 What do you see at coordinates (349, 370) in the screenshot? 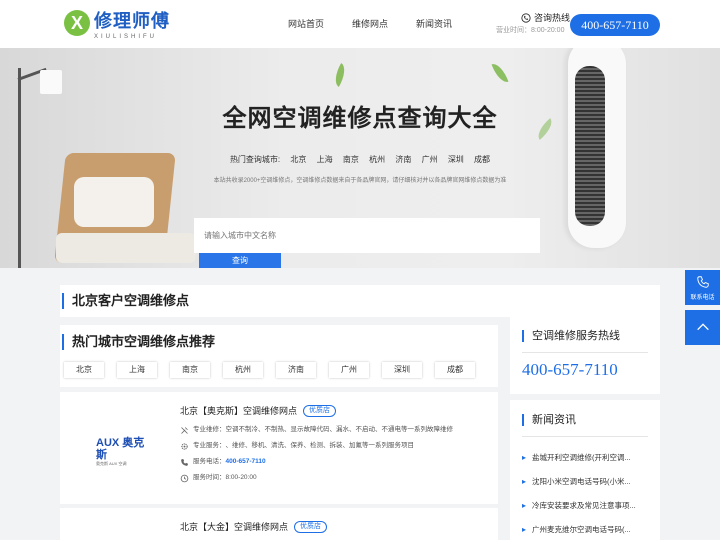
I see `city-tab: 广州` at bounding box center [349, 370].